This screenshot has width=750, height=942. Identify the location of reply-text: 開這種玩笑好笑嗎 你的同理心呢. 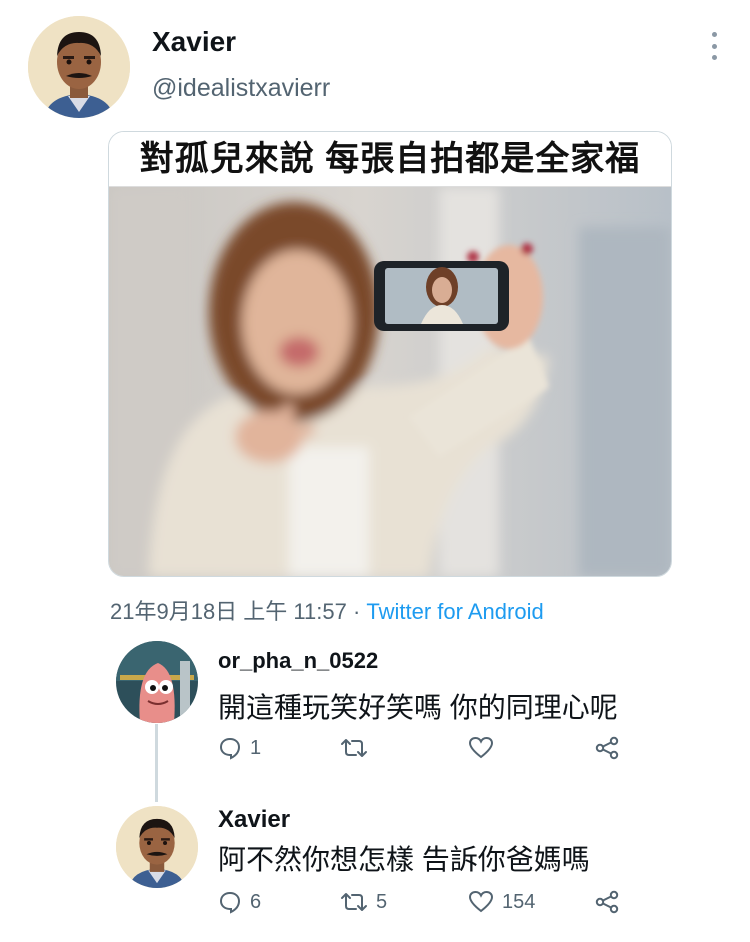
(418, 707).